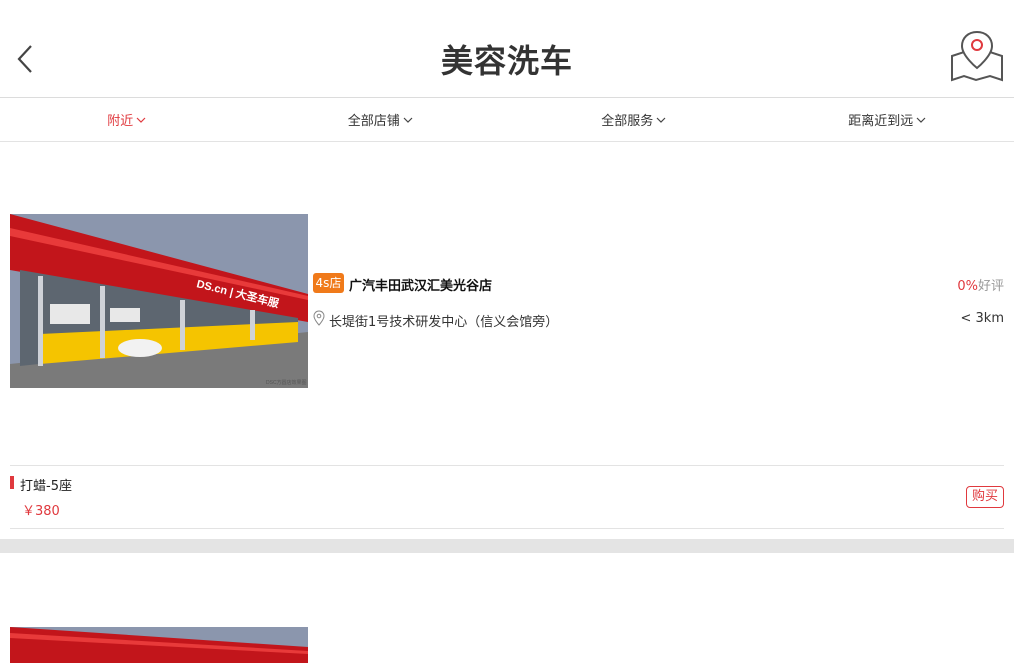 This screenshot has height=663, width=1014. I want to click on filter-nearby: 附近, so click(127, 119).